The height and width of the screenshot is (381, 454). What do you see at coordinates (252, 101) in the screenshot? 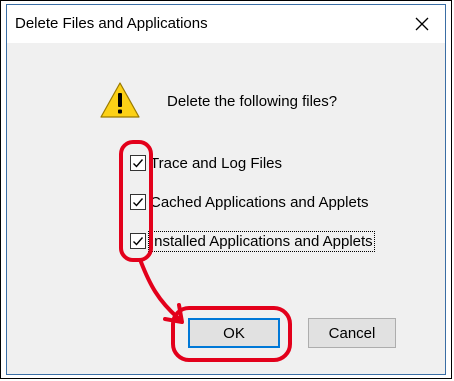
I see `delete-prompt: Delete the following files?` at bounding box center [252, 101].